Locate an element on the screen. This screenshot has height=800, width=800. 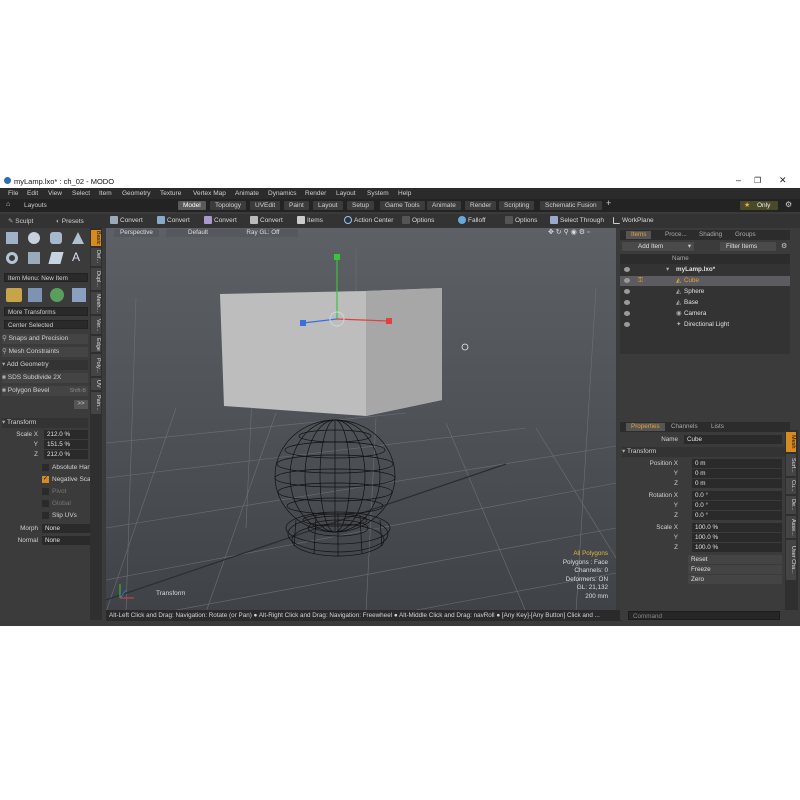
restore-button: ❐ is located at coordinates (757, 180).